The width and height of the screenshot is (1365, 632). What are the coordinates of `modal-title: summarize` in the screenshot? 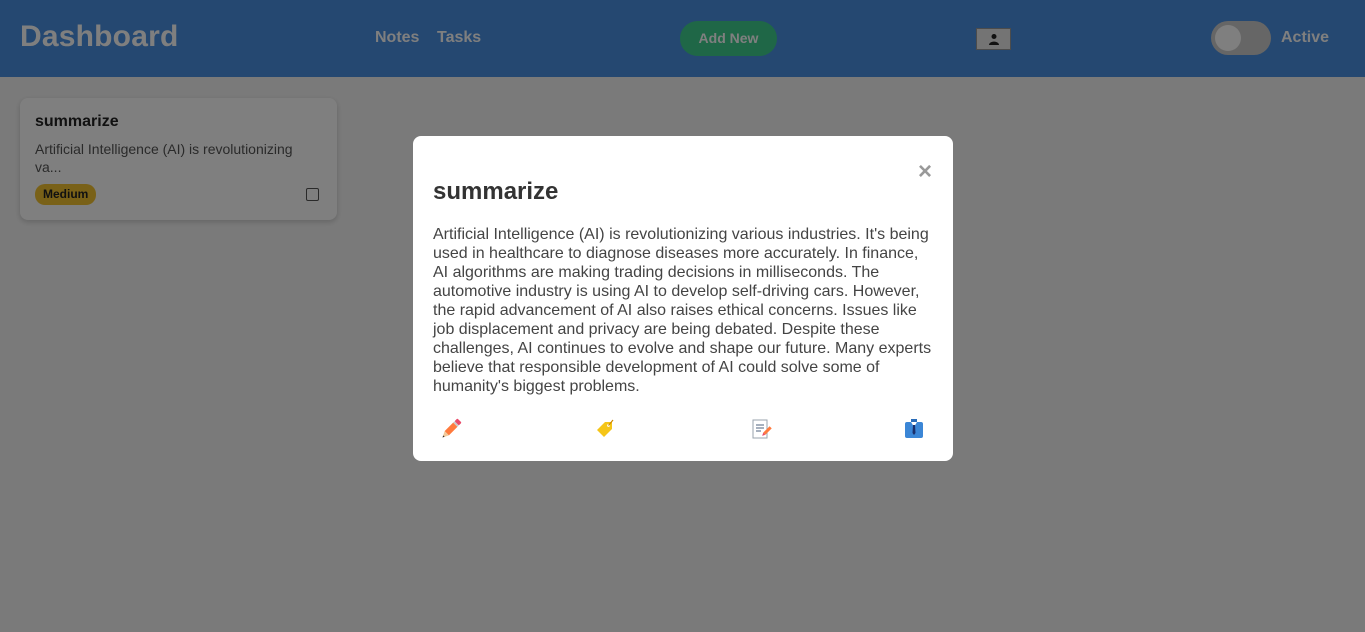 It's located at (496, 191).